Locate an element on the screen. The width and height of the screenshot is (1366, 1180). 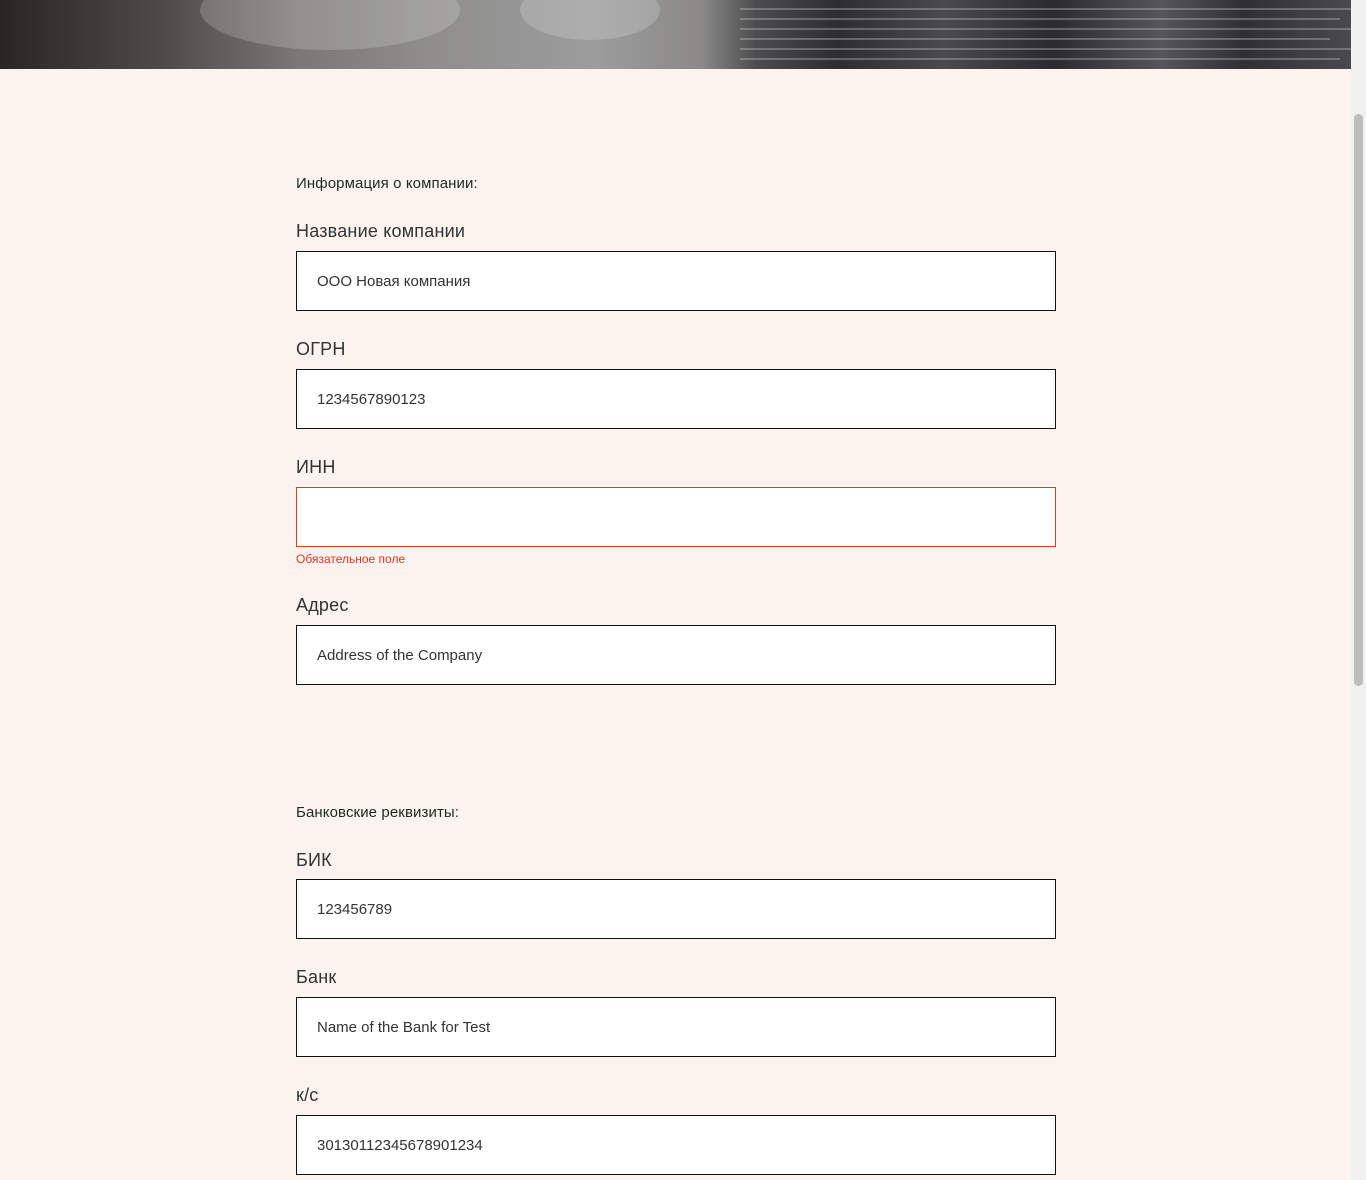
company-name-input is located at coordinates (676, 281).